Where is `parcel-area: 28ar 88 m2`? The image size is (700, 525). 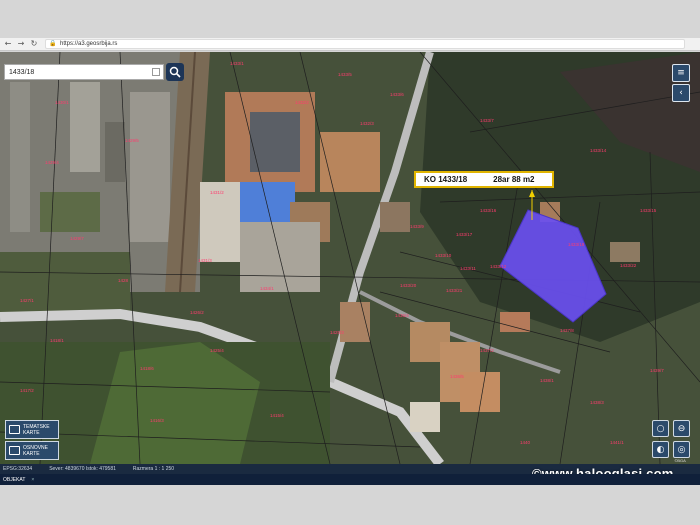
parcel-area: 28ar 88 m2 is located at coordinates (514, 179).